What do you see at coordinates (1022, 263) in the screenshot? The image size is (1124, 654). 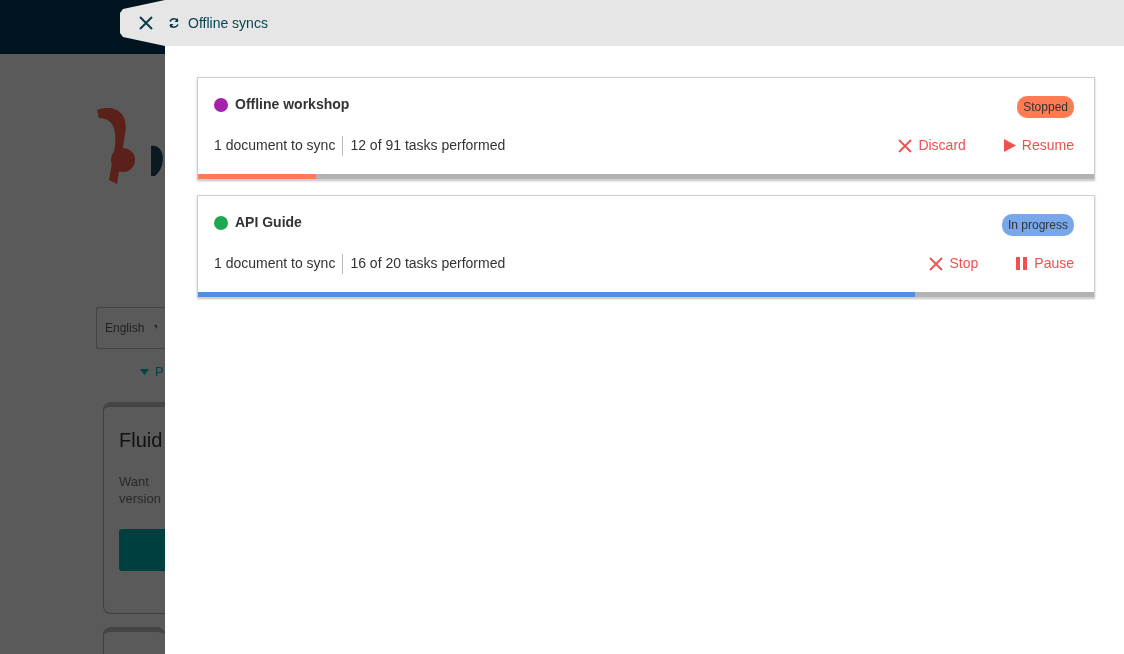 I see `pause-icon` at bounding box center [1022, 263].